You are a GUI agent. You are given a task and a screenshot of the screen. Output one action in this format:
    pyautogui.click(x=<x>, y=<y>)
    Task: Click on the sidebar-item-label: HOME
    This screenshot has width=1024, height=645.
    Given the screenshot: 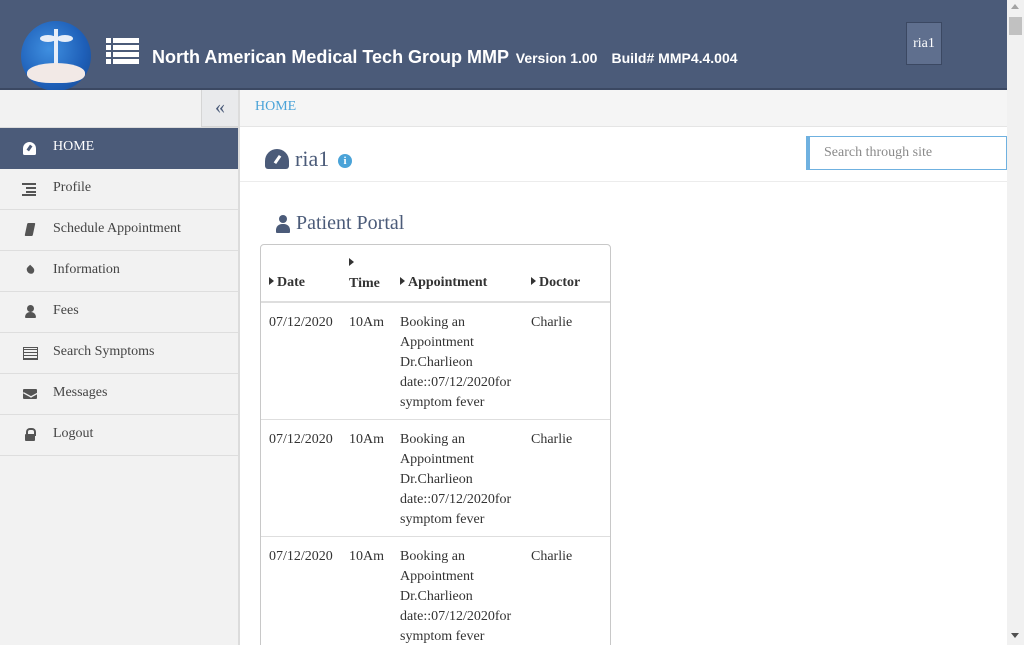 What is the action you would take?
    pyautogui.click(x=74, y=146)
    